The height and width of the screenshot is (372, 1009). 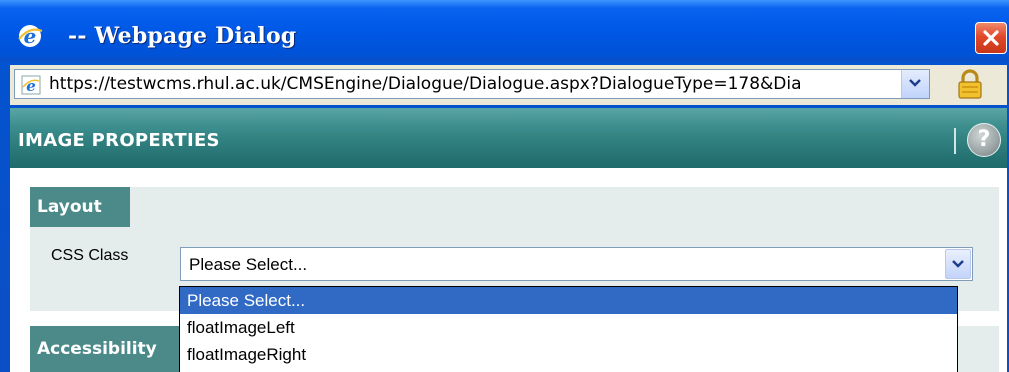 I want to click on close-button, so click(x=991, y=38).